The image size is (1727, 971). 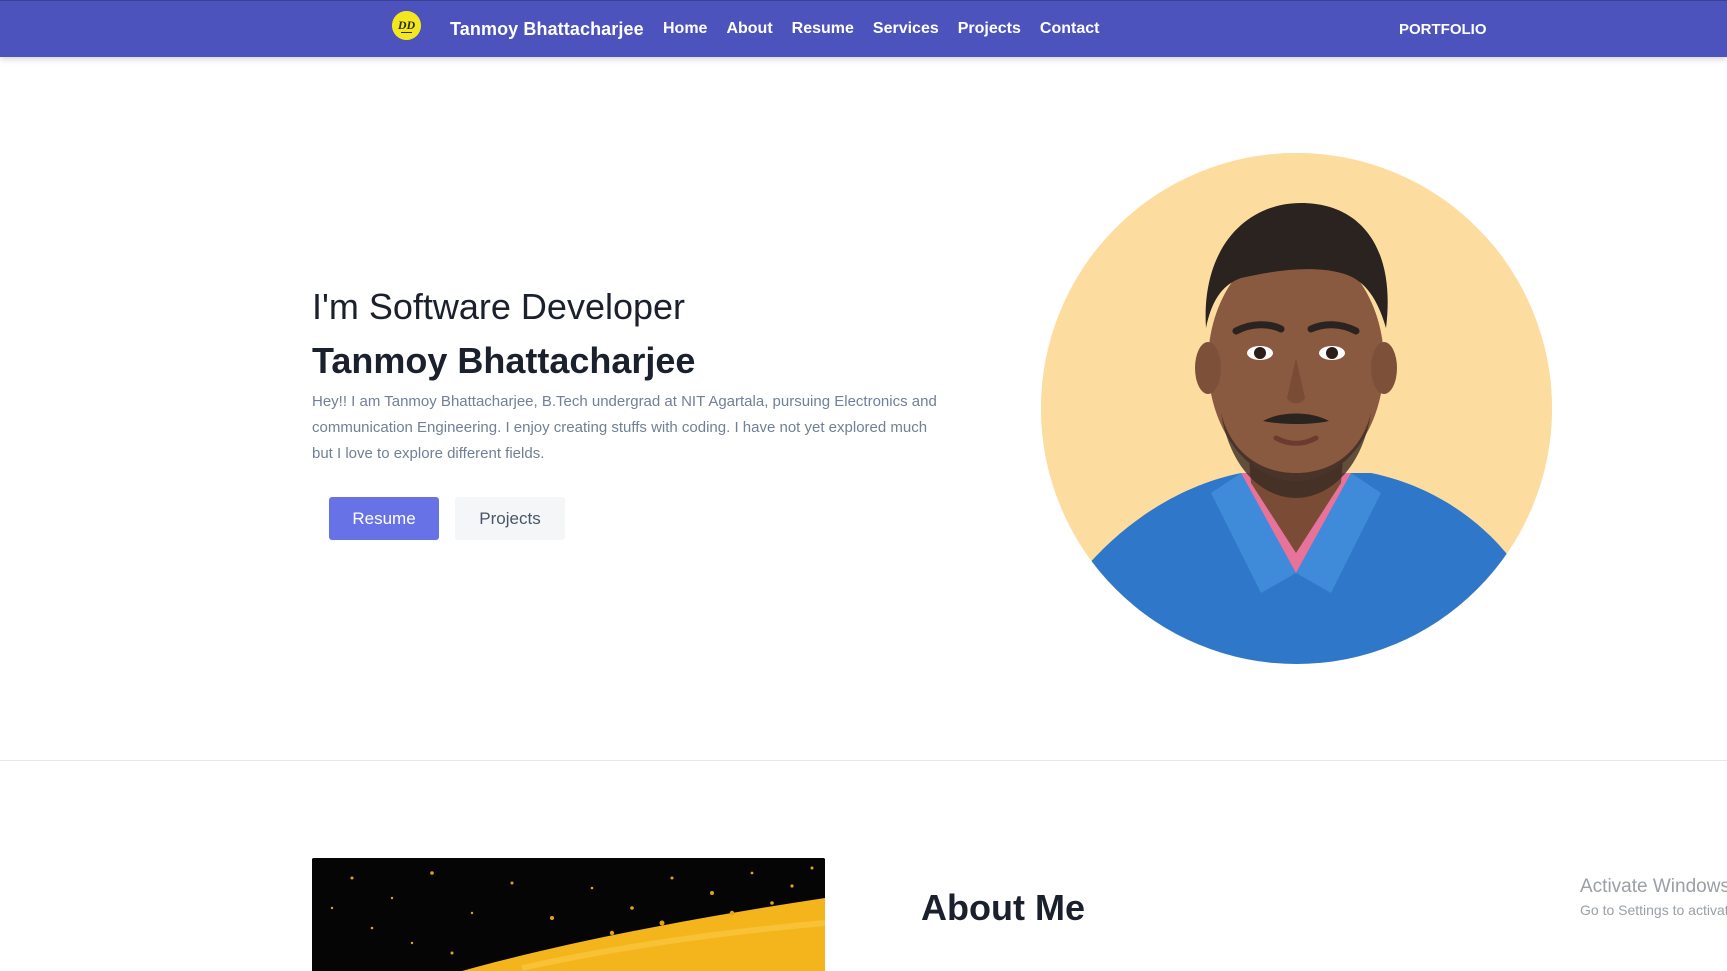 I want to click on nav-link-about: About, so click(x=749, y=29).